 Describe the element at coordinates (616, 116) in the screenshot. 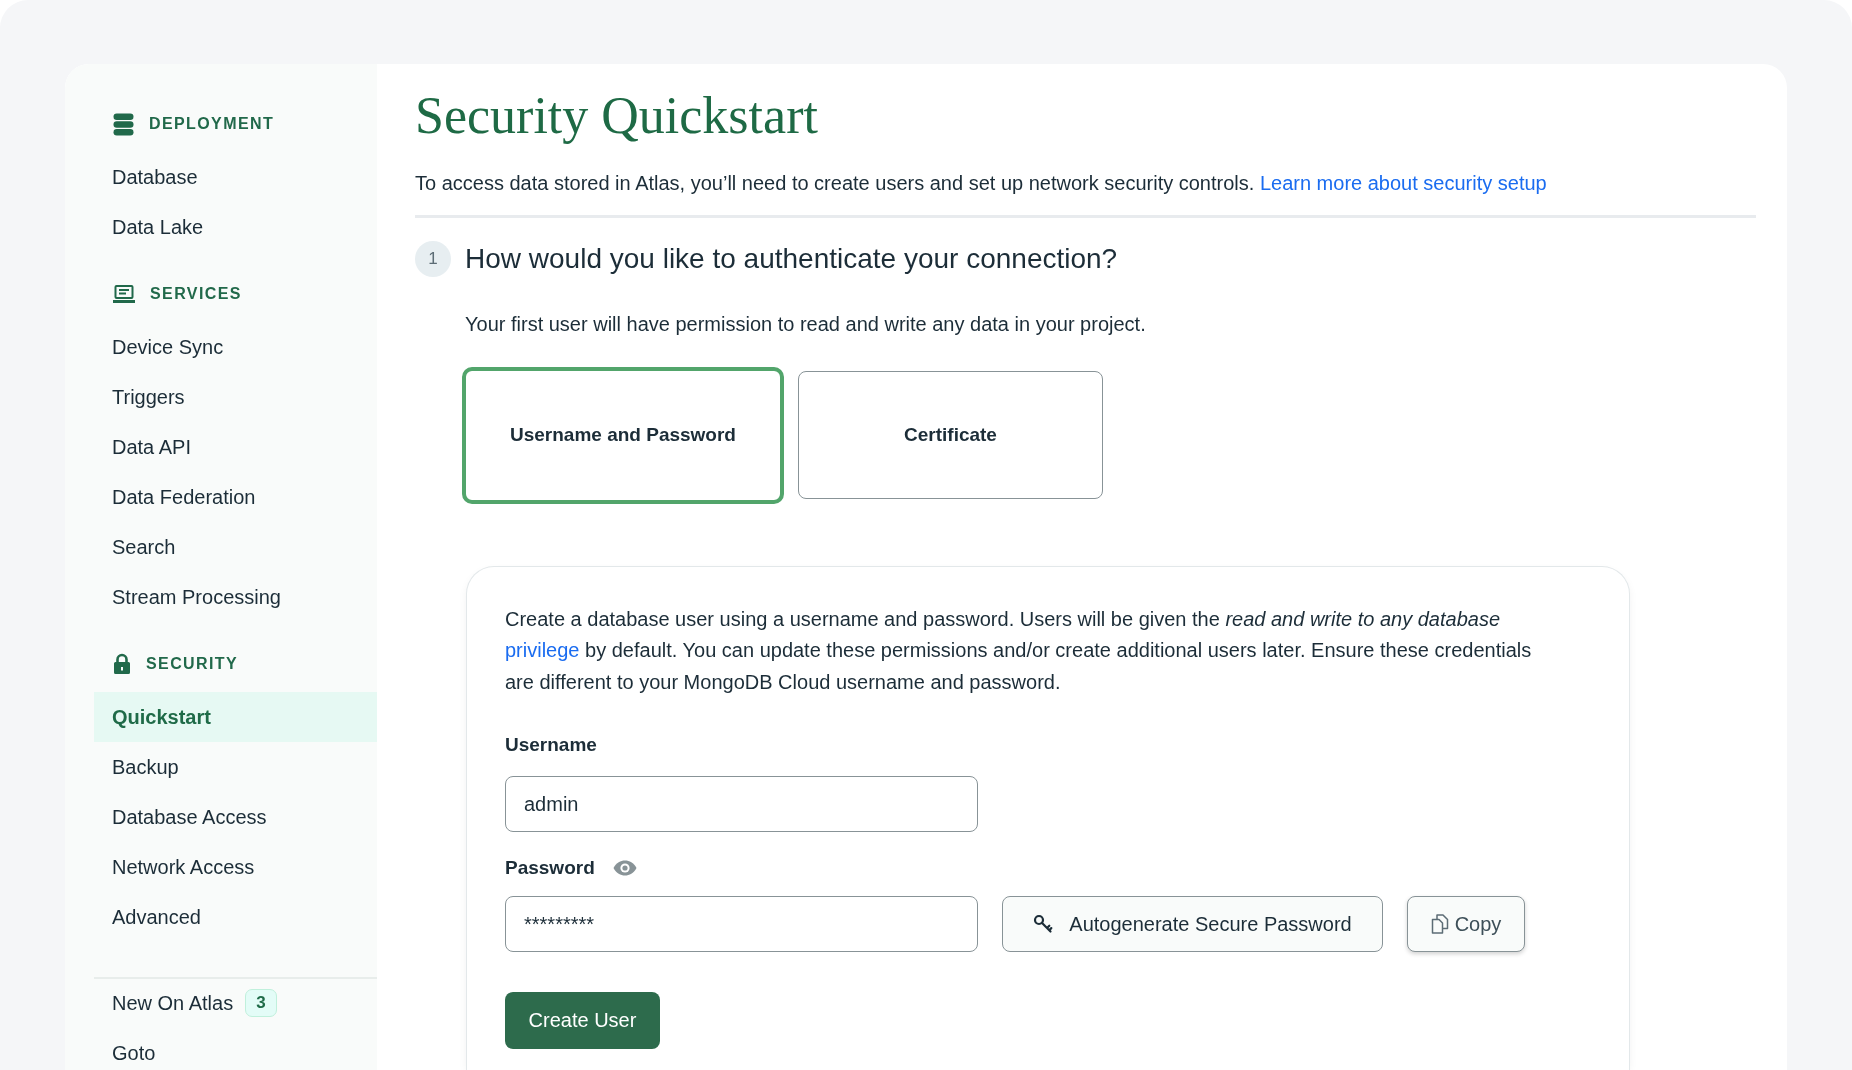

I see `page-title: Security Quickstart` at that location.